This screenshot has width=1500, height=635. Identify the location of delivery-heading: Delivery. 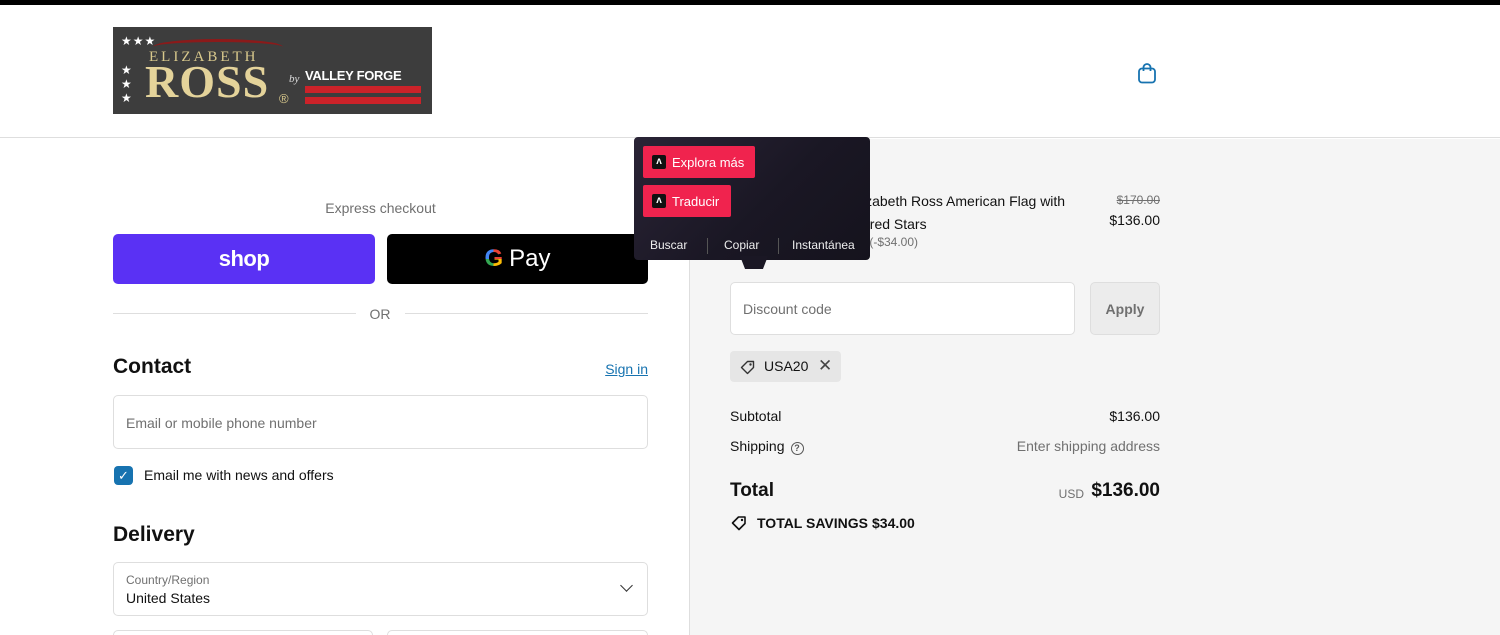
(154, 534).